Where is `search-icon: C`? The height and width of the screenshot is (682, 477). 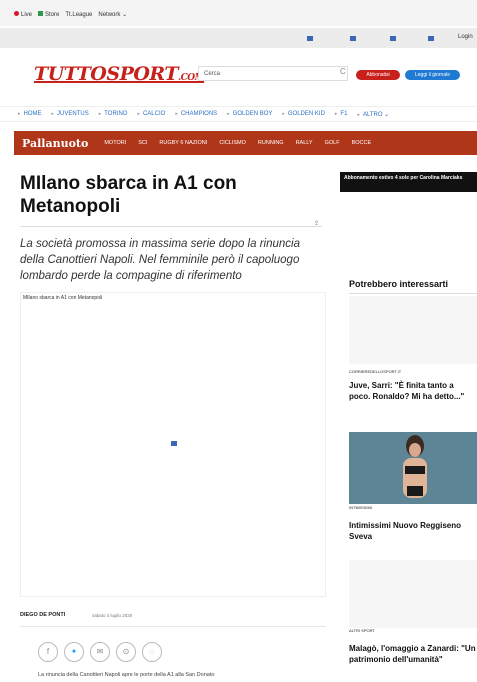
search-icon: C is located at coordinates (343, 71).